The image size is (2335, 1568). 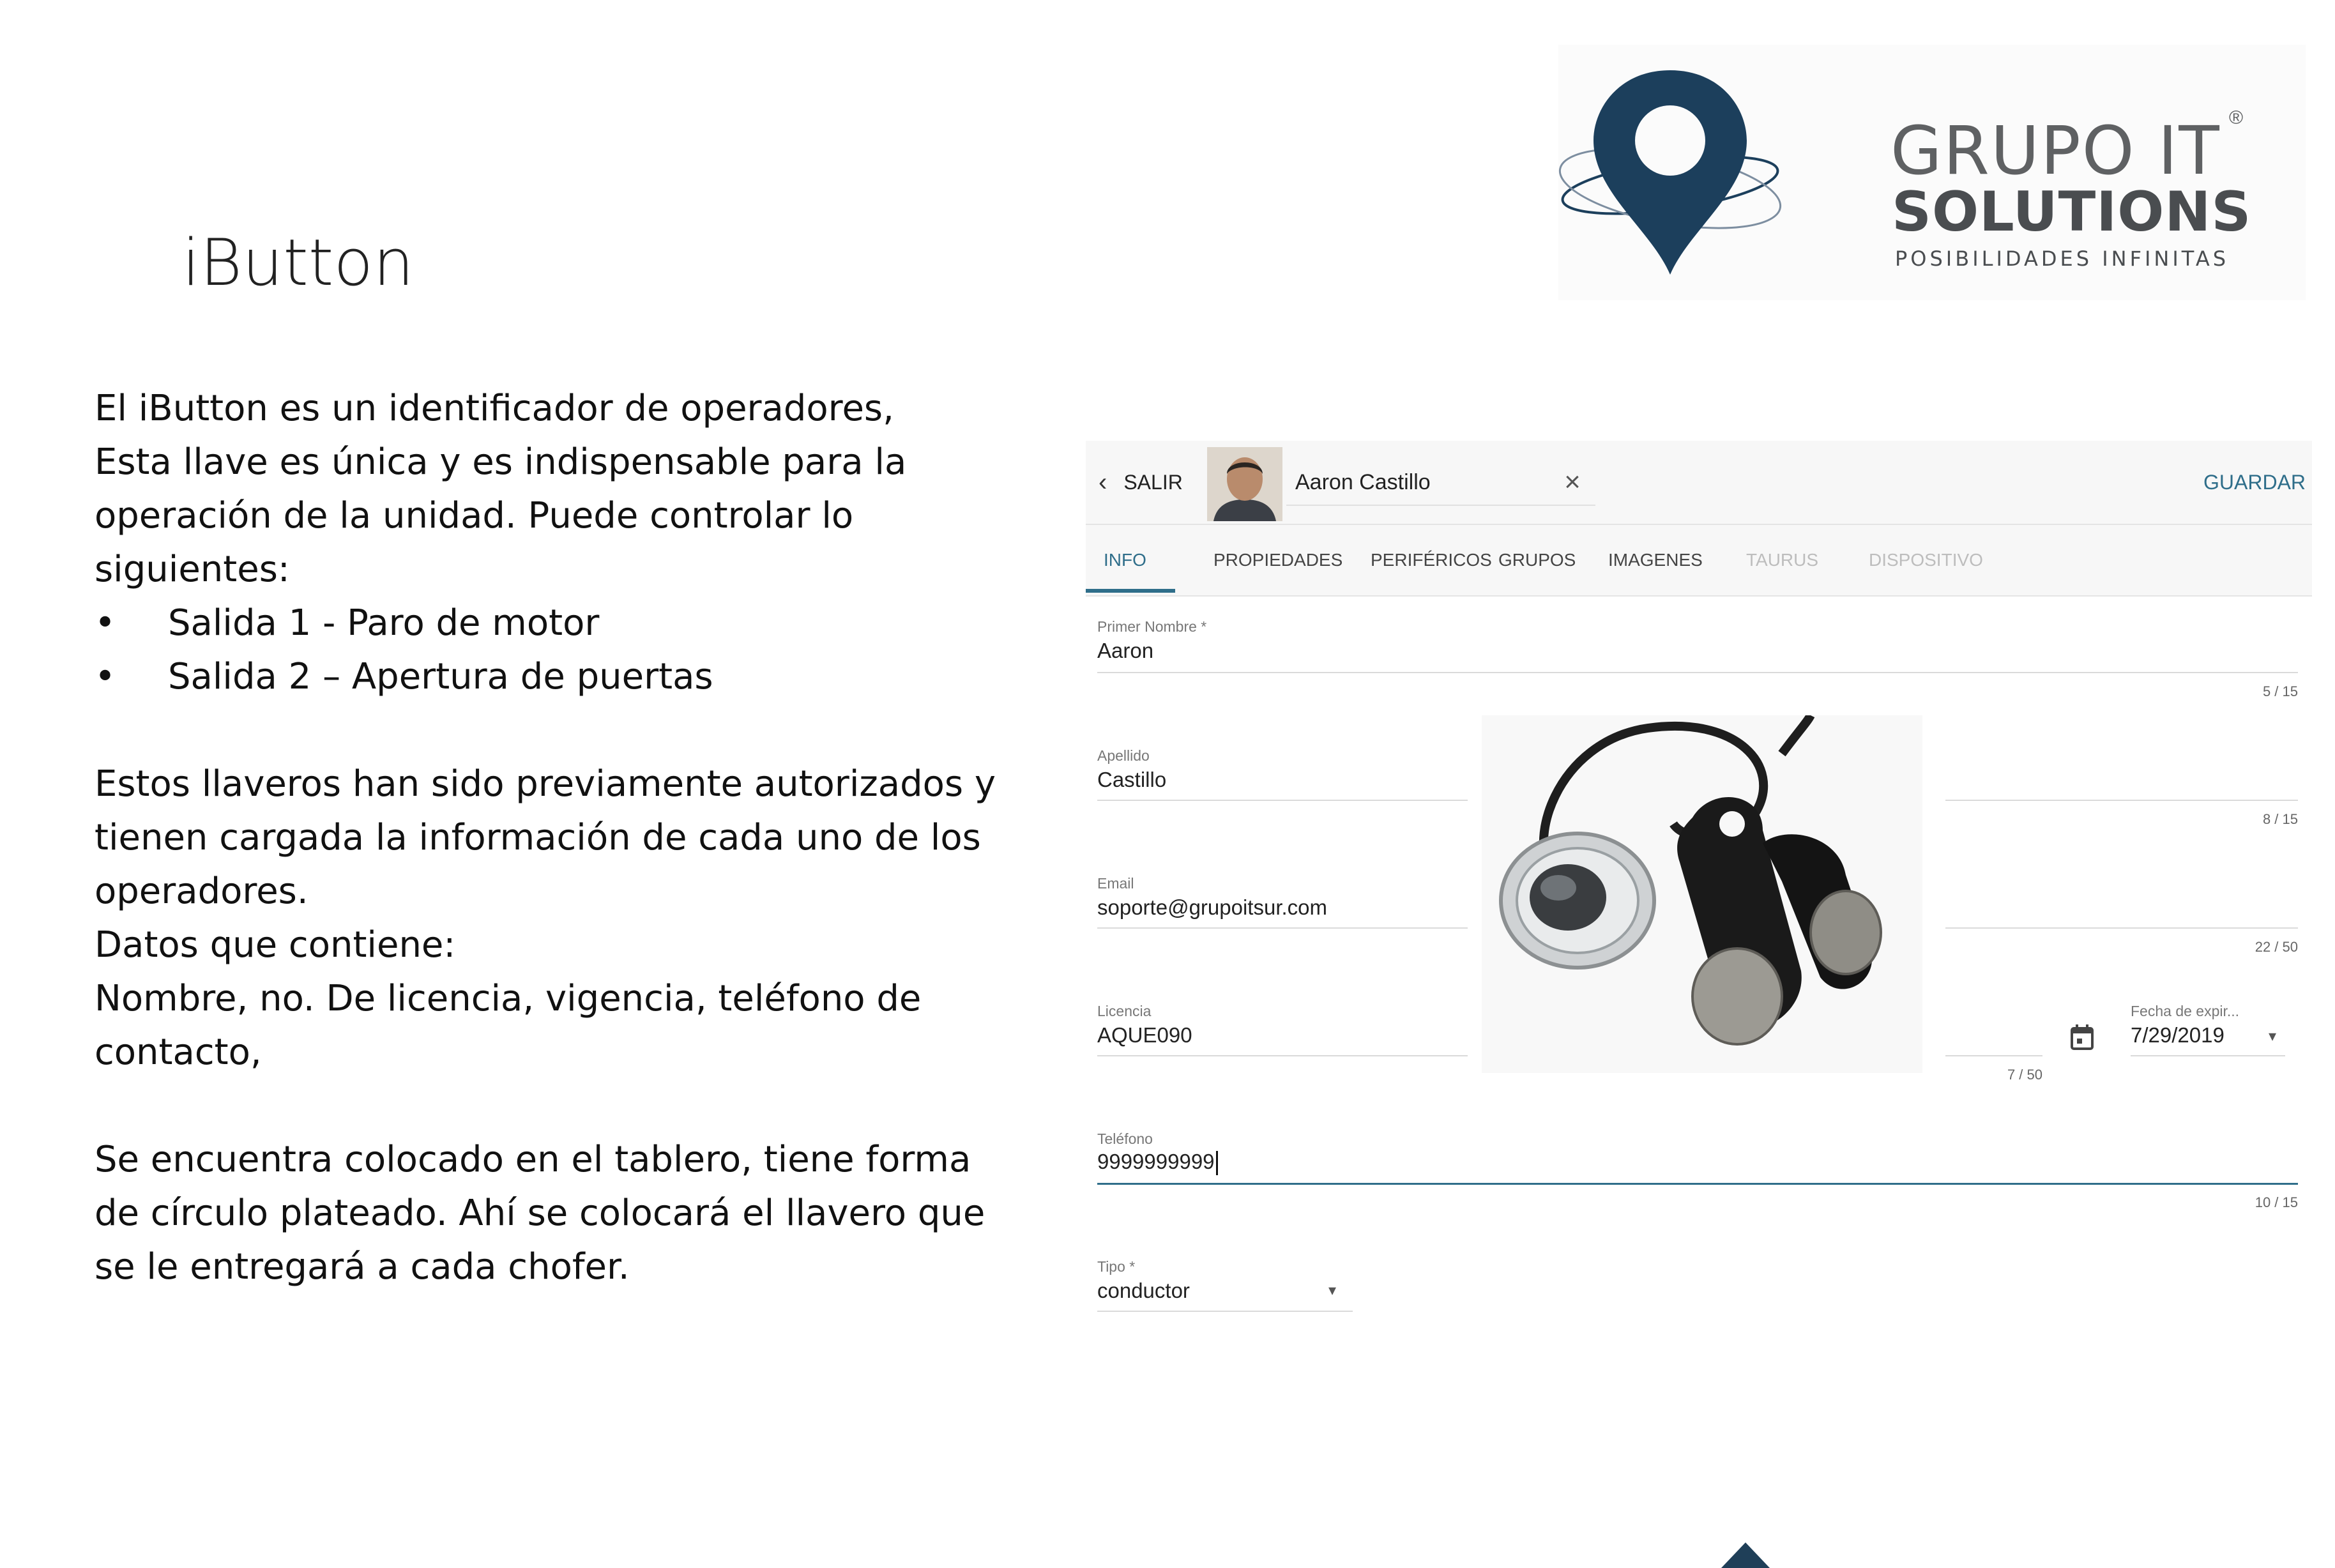 What do you see at coordinates (1432, 560) in the screenshot?
I see `tab-perifericos: PERIFÉRICOS` at bounding box center [1432, 560].